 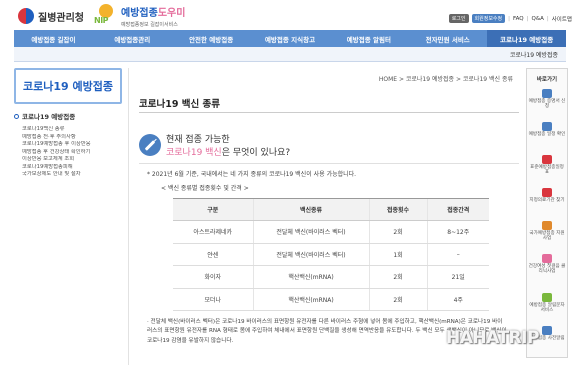 What do you see at coordinates (547, 126) in the screenshot?
I see `calendar-icon` at bounding box center [547, 126].